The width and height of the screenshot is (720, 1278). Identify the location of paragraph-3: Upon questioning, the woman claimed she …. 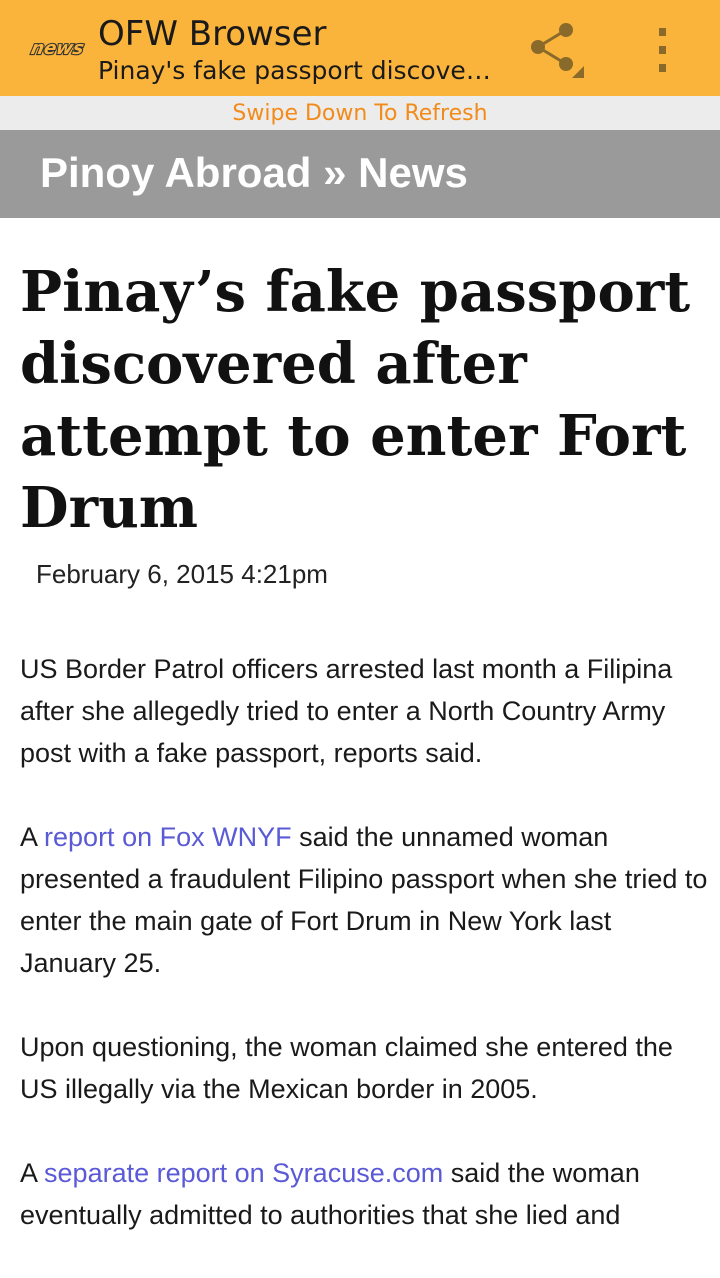
(346, 1068).